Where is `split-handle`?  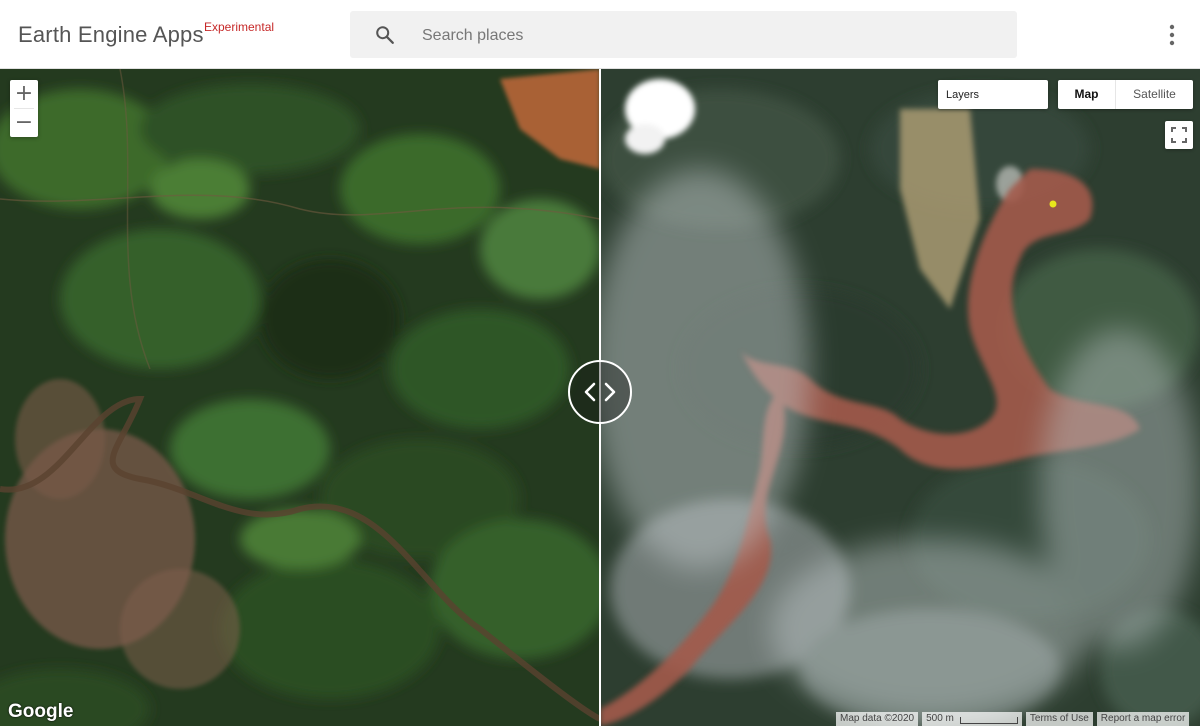 split-handle is located at coordinates (600, 392).